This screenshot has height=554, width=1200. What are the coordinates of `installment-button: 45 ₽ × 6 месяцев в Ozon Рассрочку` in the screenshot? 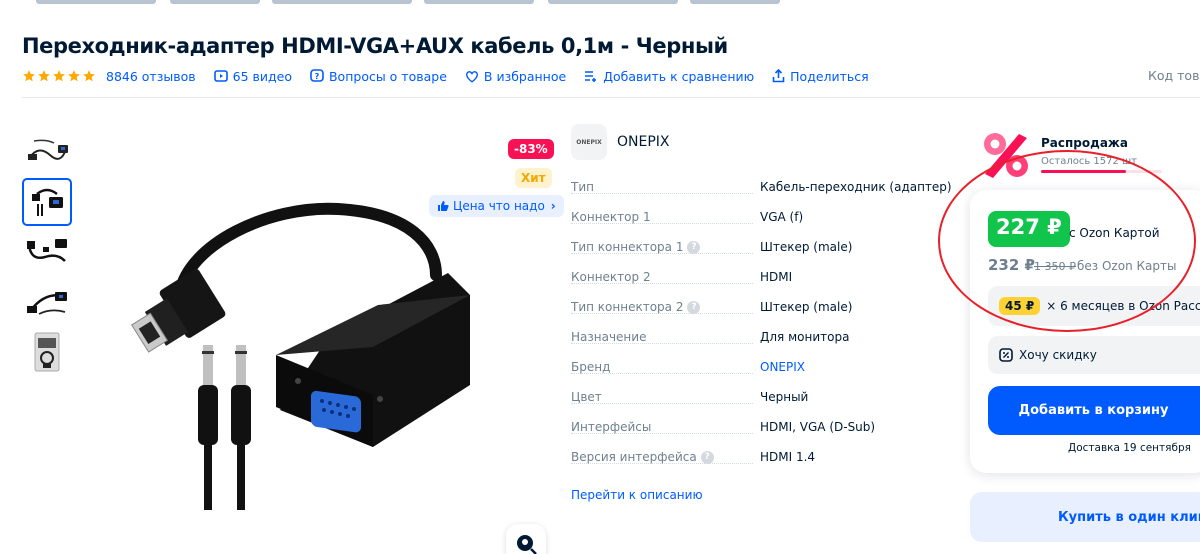 It's located at (1094, 306).